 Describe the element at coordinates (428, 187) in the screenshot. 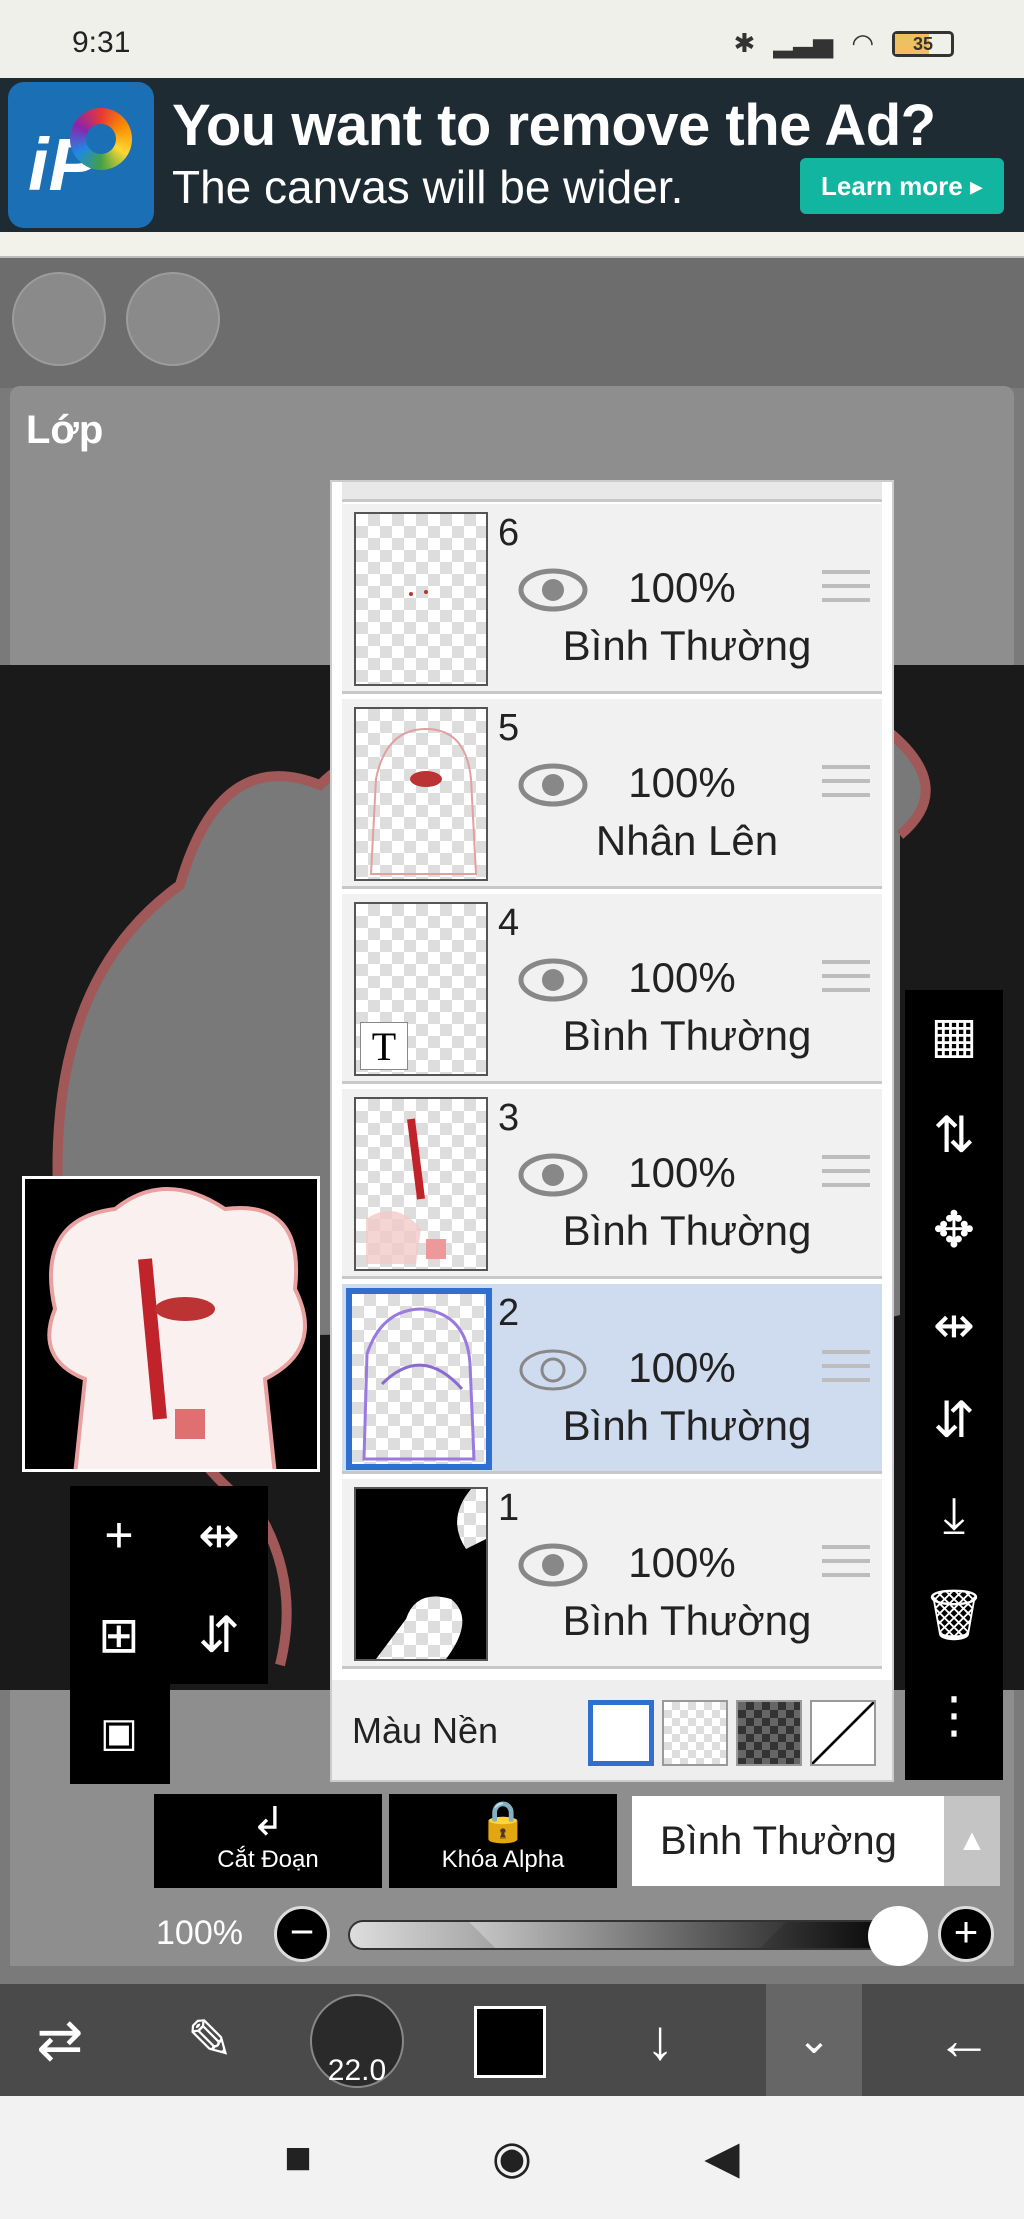

I see `ad-subline: The canvas will be wider.` at that location.